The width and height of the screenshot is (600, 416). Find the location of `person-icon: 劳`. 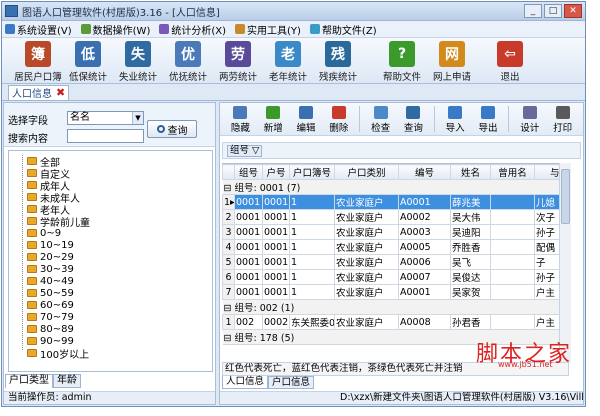

person-icon: 劳 is located at coordinates (238, 54).